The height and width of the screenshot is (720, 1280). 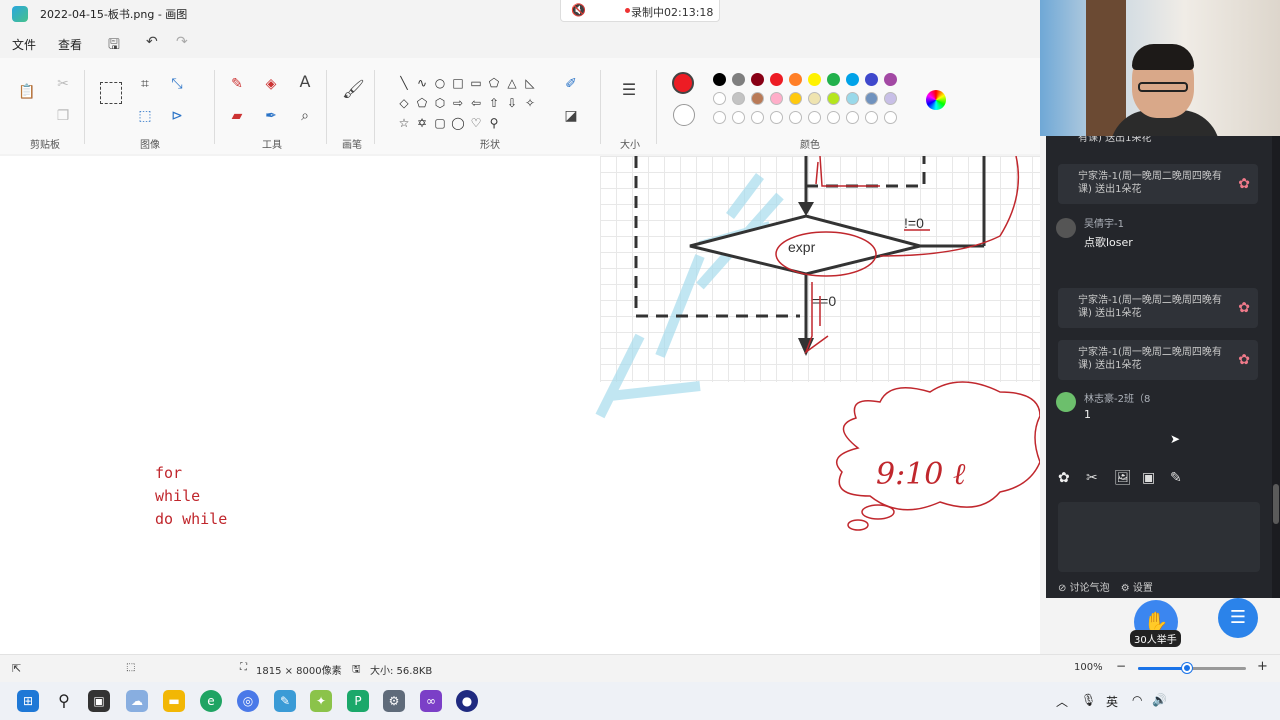 I want to click on zoom-slider-handle, so click(x=1186, y=668).